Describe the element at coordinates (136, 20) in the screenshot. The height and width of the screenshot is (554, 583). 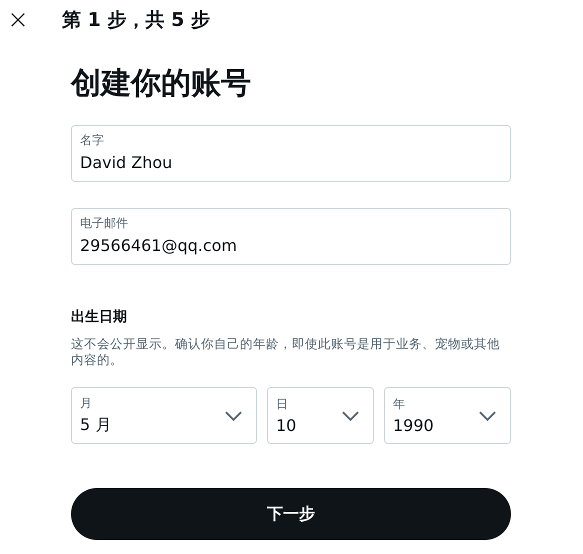
I see `step-indicator: 第 1 步，共 5 步` at that location.